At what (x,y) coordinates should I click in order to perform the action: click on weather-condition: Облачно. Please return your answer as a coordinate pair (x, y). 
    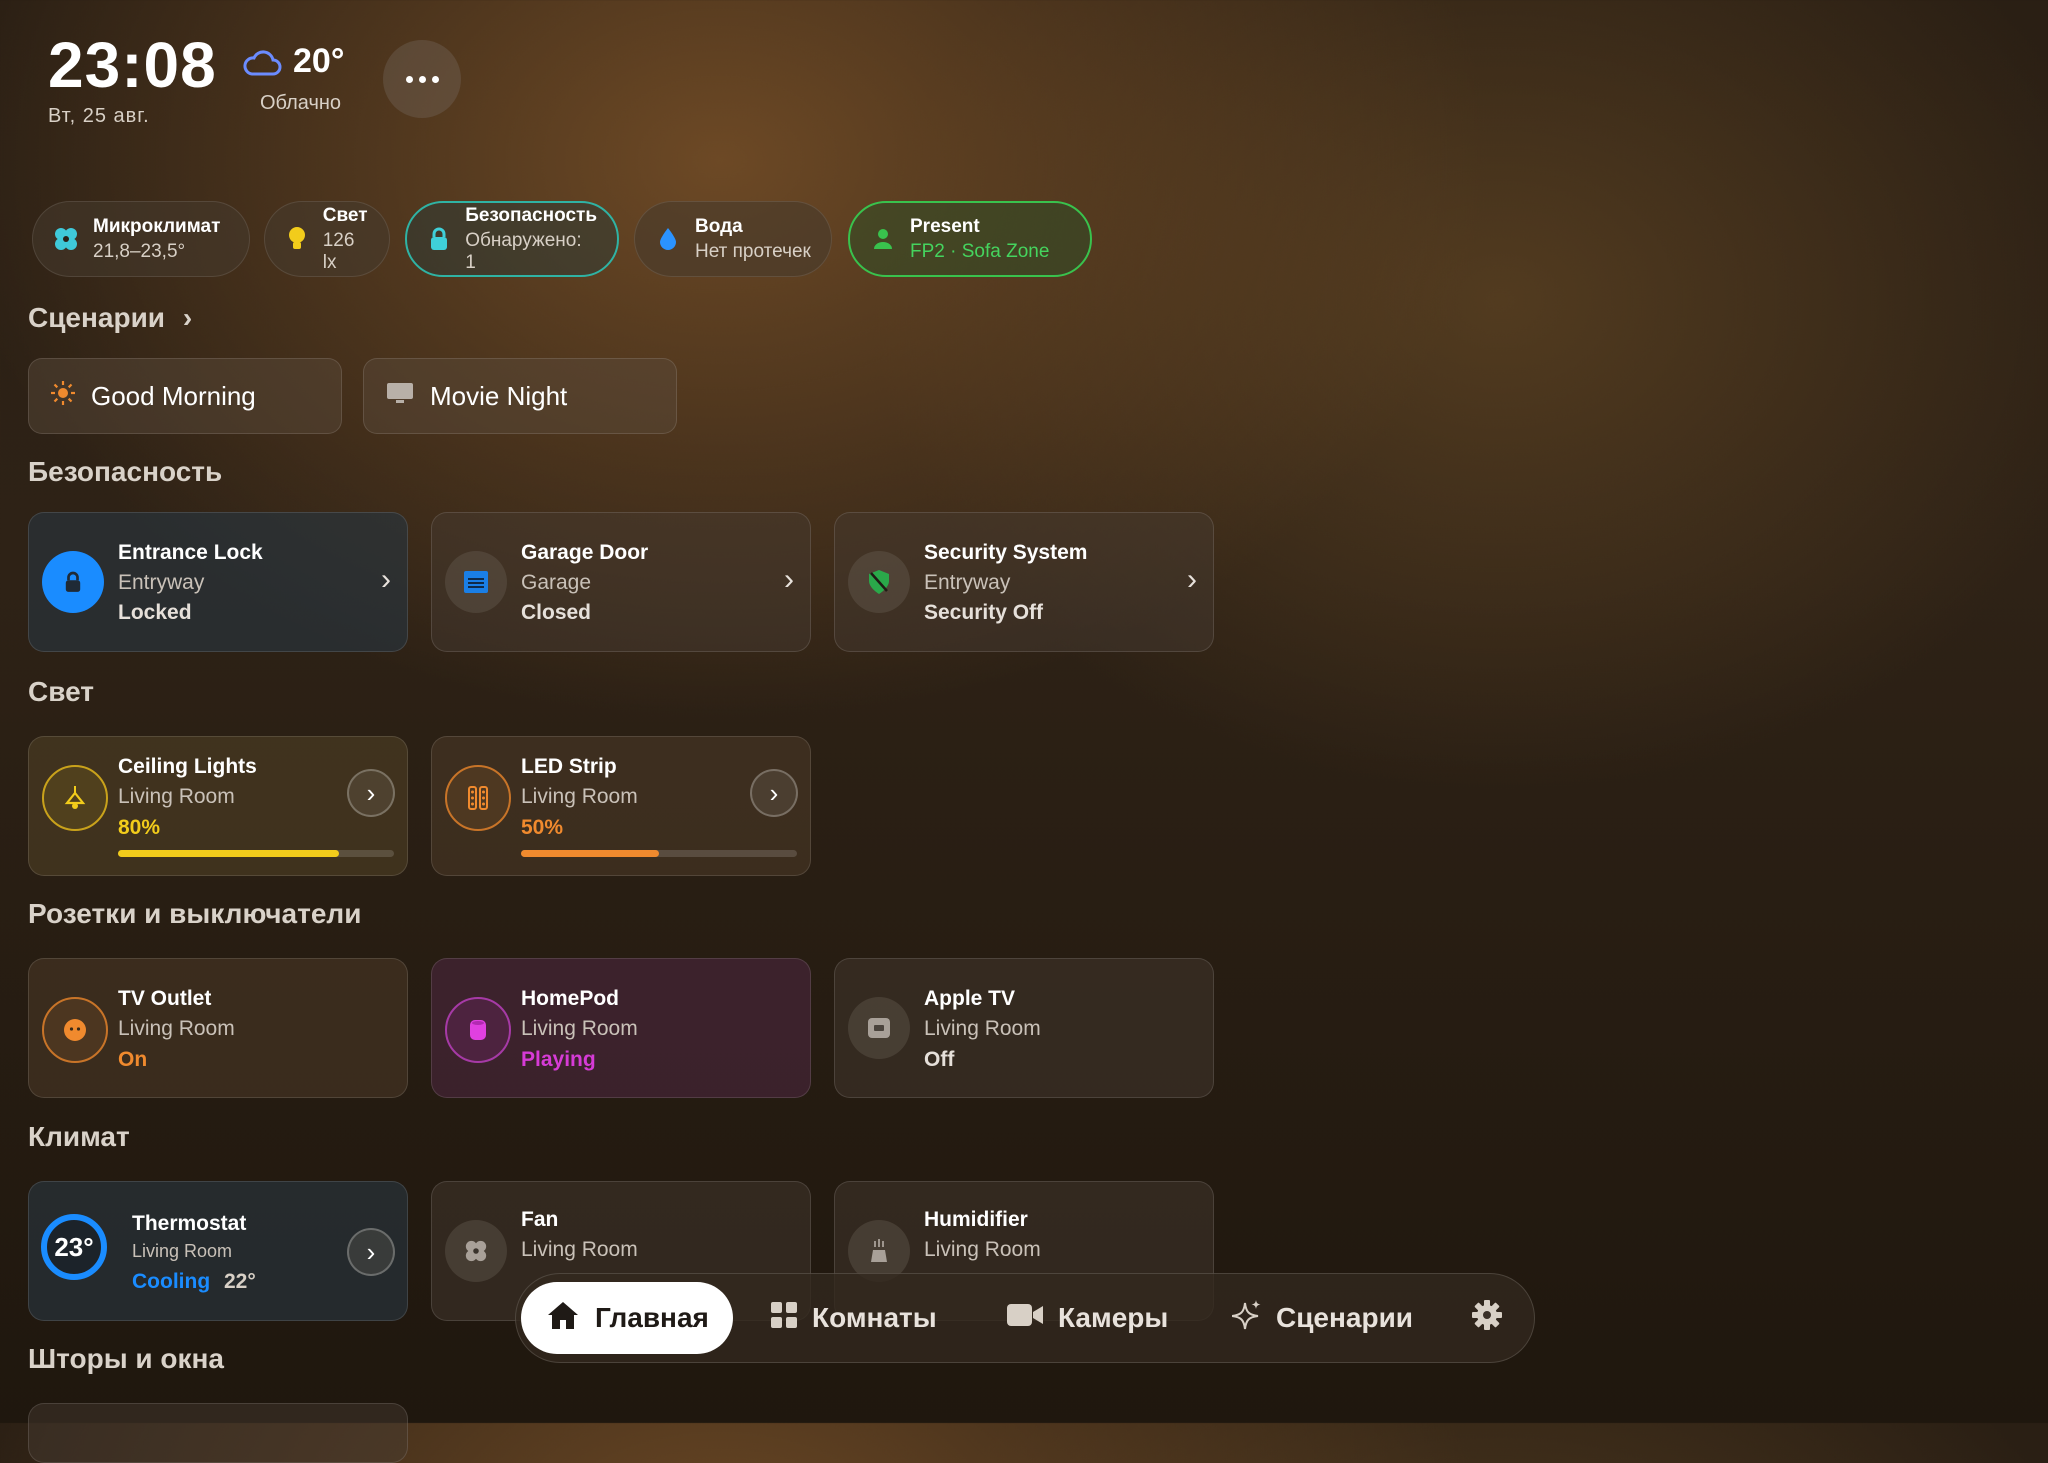
    Looking at the image, I should click on (301, 103).